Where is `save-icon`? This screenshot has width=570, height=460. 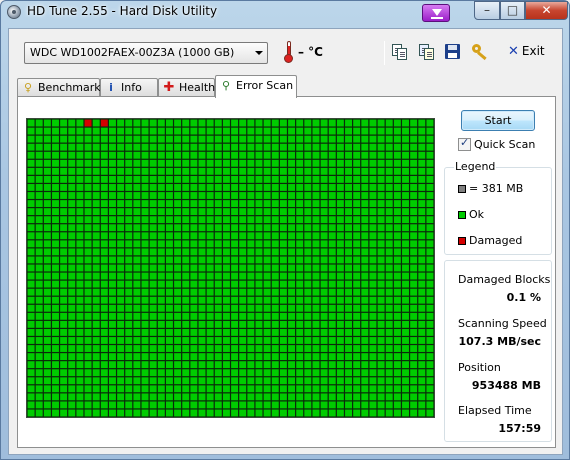
save-icon is located at coordinates (453, 52).